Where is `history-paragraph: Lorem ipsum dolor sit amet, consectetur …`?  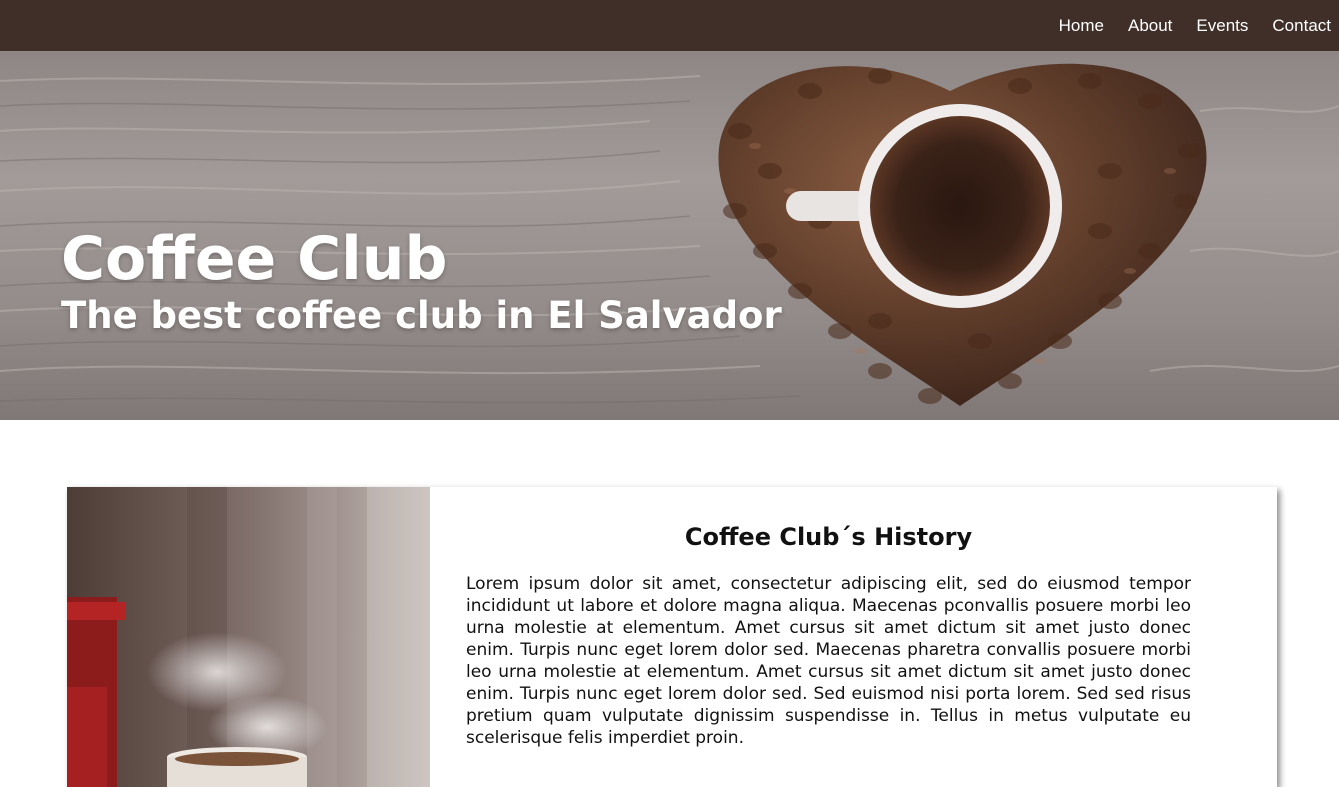
history-paragraph: Lorem ipsum dolor sit amet, consectetur … is located at coordinates (828, 661).